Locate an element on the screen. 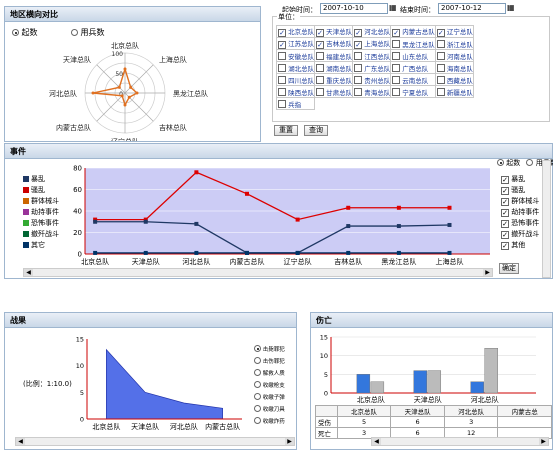 This screenshot has height=454, width=553. event-type-option: ✓ 骚乱 is located at coordinates (520, 190).